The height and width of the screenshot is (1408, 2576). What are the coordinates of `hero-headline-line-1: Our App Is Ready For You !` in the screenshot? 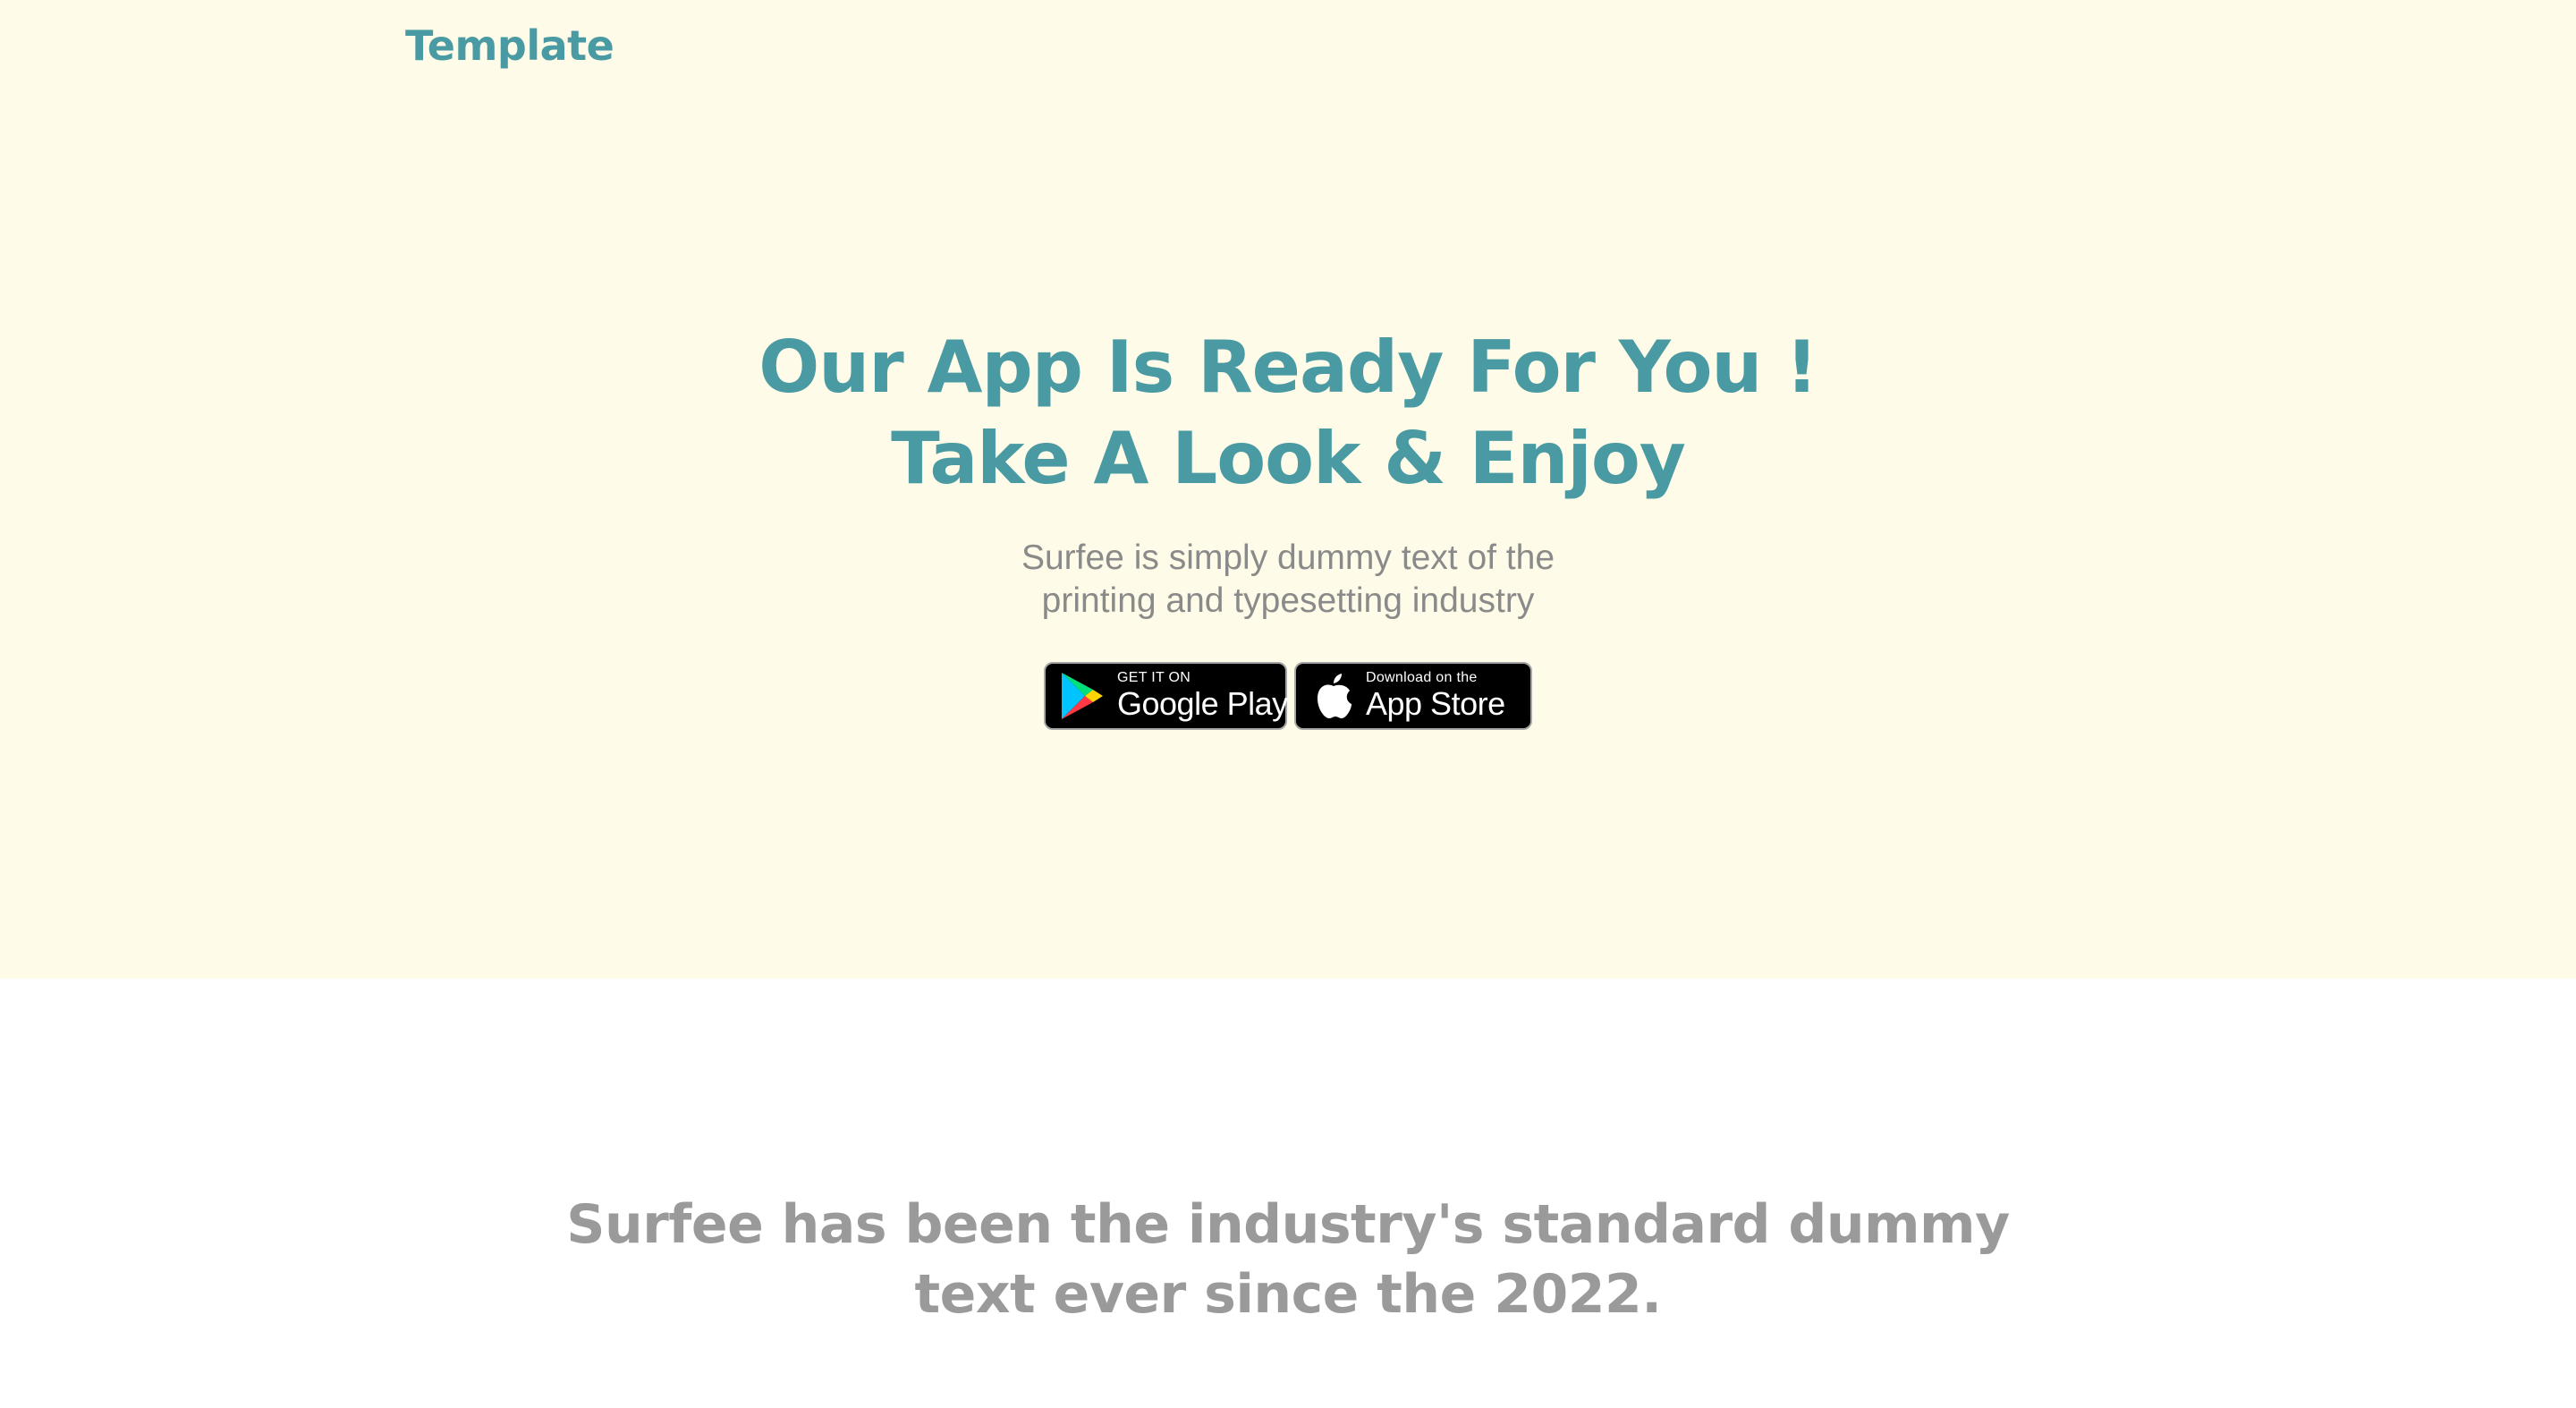 It's located at (1288, 367).